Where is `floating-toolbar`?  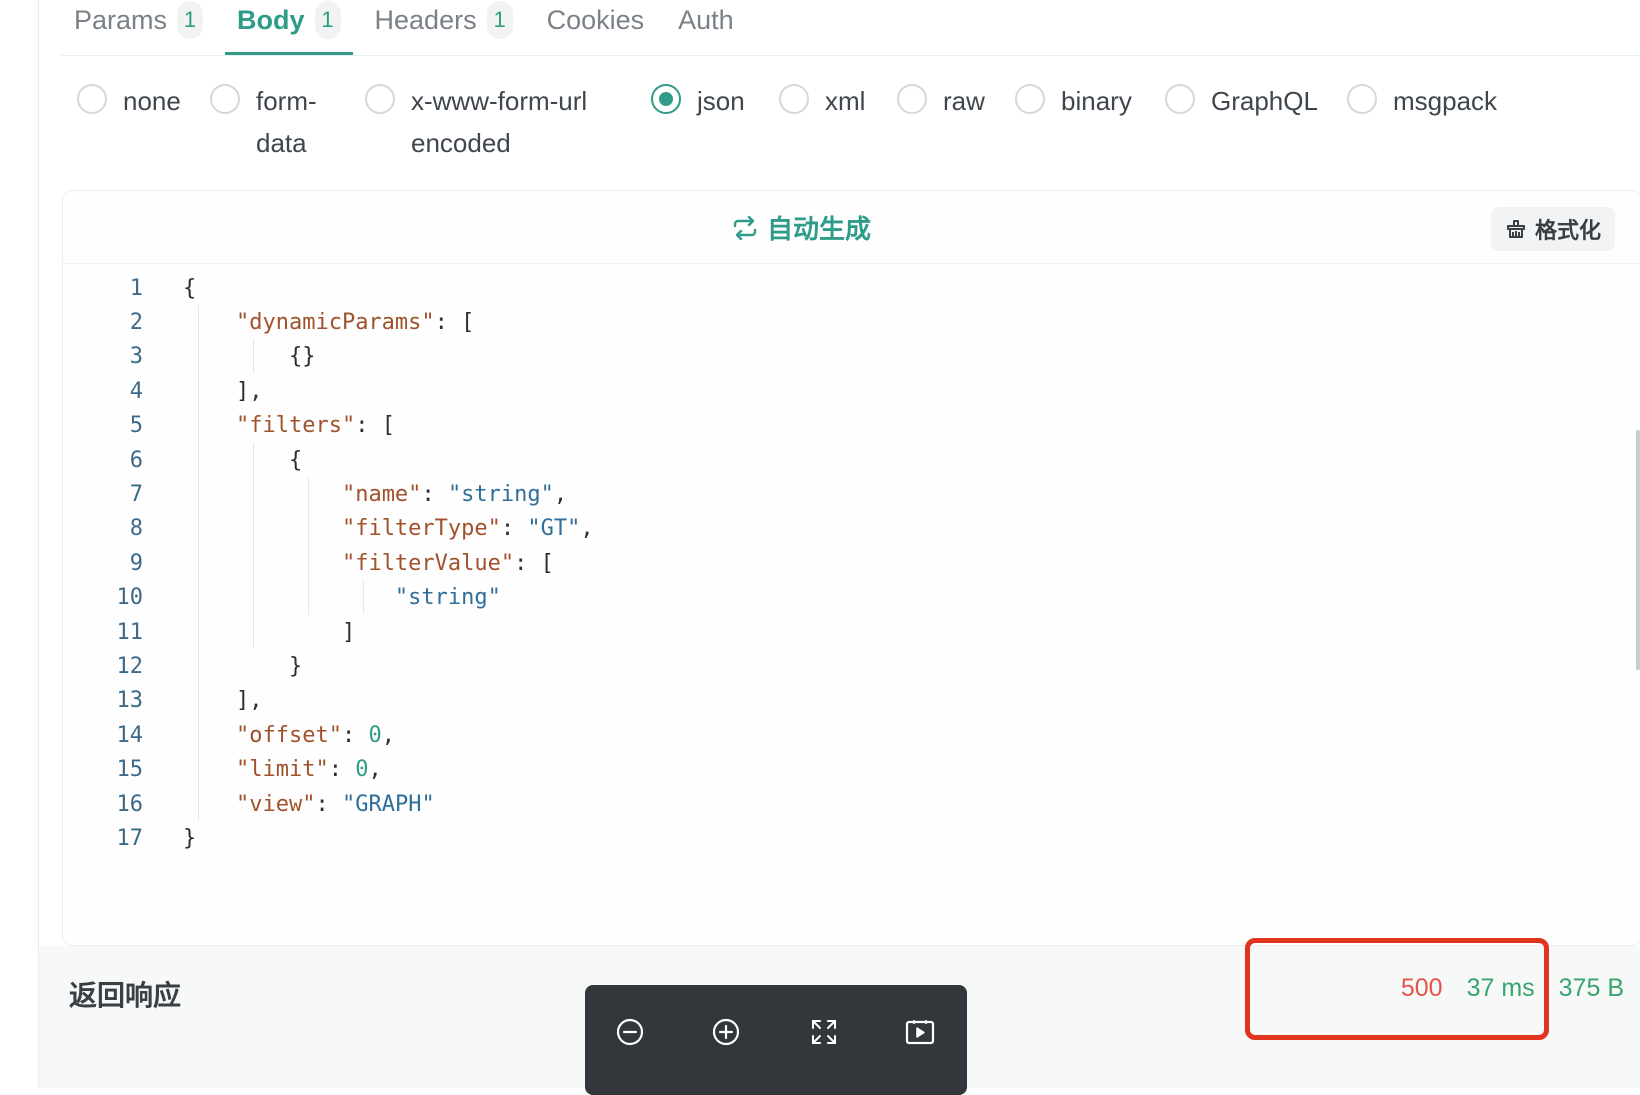
floating-toolbar is located at coordinates (776, 1040).